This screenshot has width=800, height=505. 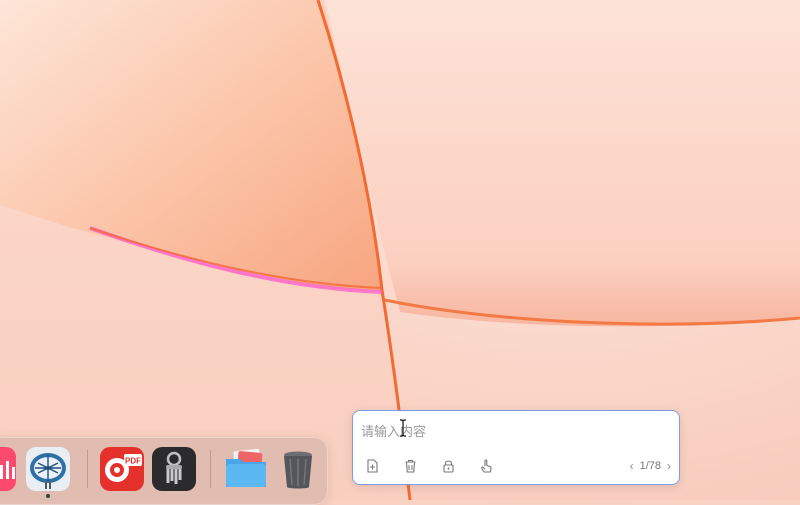 I want to click on downloads-folder-icon, so click(x=246, y=467).